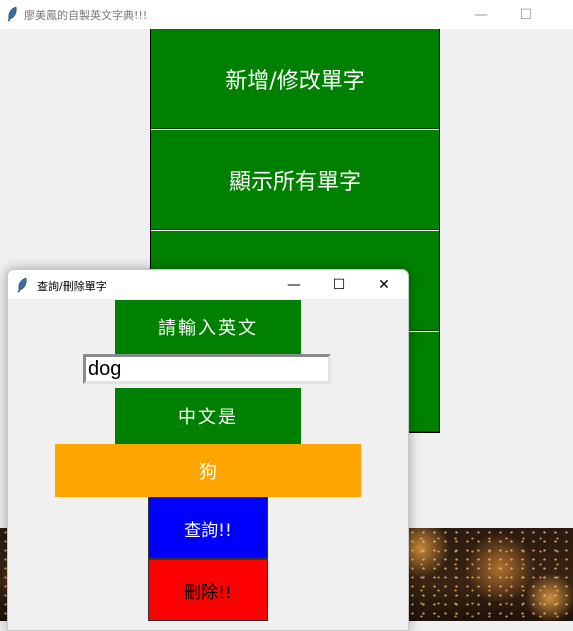 The width and height of the screenshot is (573, 631). What do you see at coordinates (208, 470) in the screenshot?
I see `translation-result: 狗` at bounding box center [208, 470].